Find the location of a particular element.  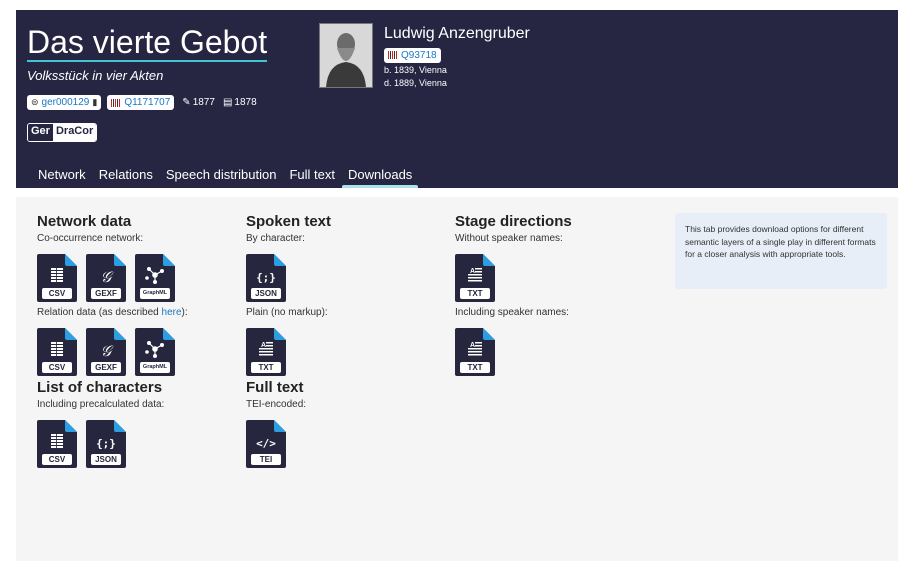

author-portrait is located at coordinates (346, 55).